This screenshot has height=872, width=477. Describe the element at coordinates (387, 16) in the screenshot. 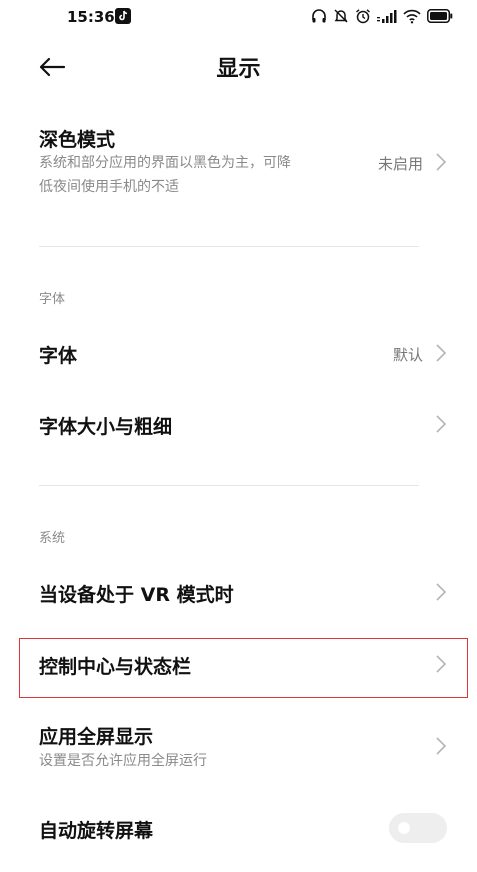

I see `hd-signal-icon` at that location.